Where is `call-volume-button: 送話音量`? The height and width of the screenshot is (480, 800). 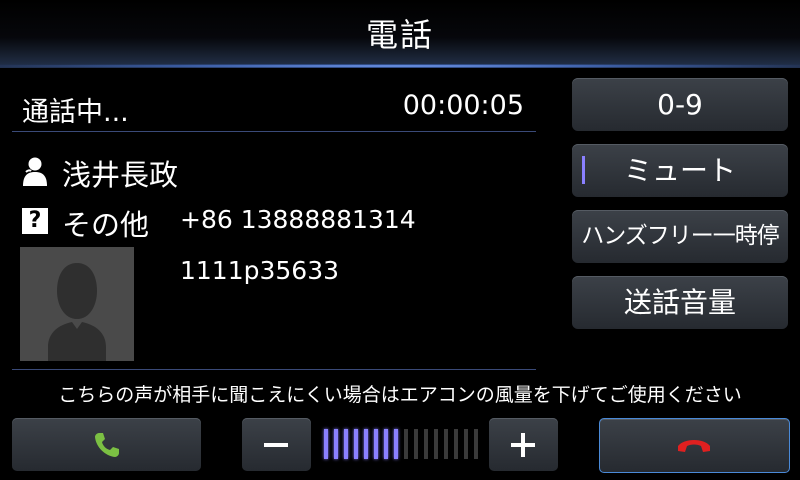 call-volume-button: 送話音量 is located at coordinates (680, 302).